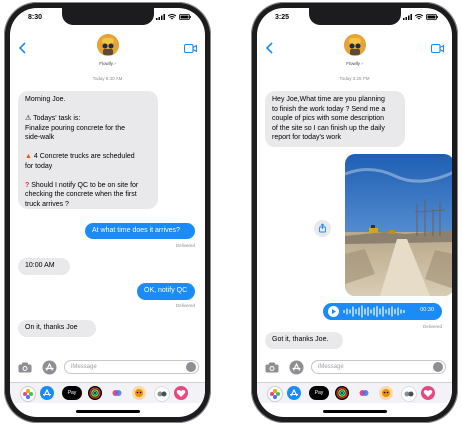 The image size is (462, 427). What do you see at coordinates (140, 231) in the screenshot?
I see `message-outgoing: At what time does it arrives?` at bounding box center [140, 231].